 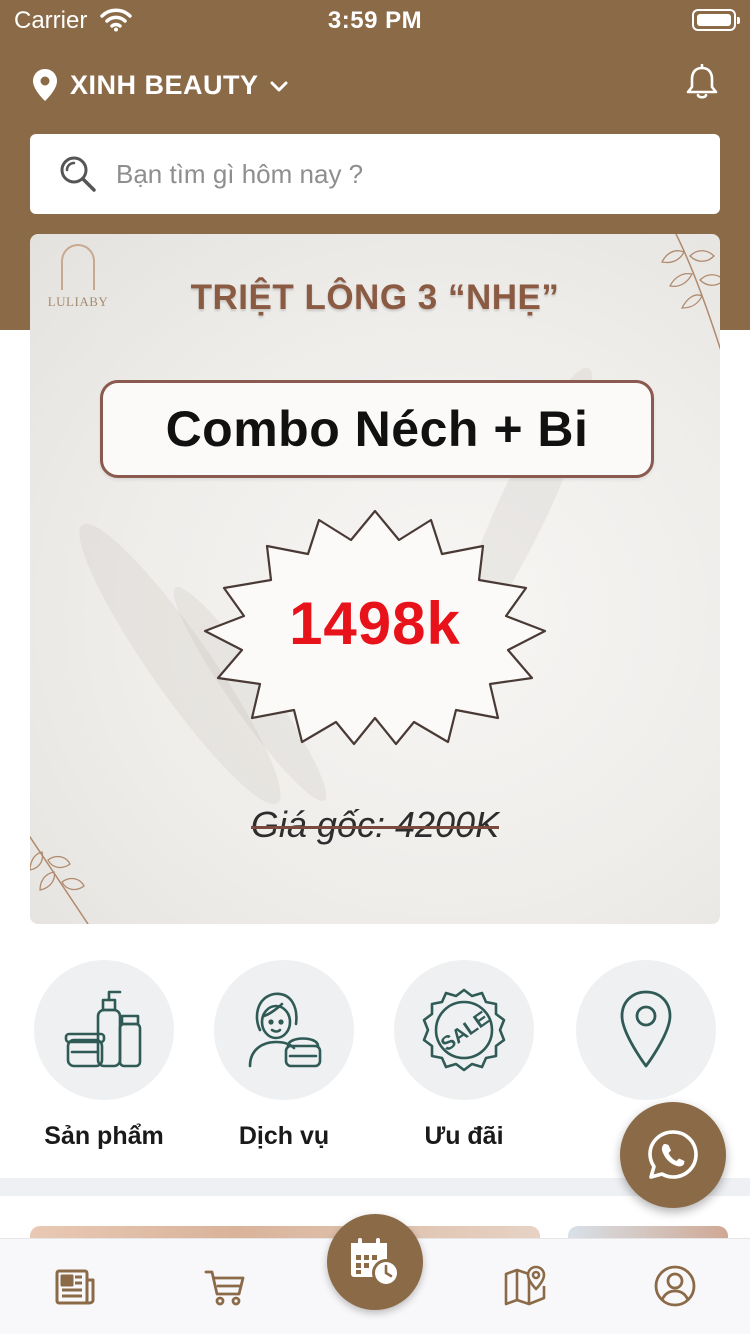 What do you see at coordinates (285, 1030) in the screenshot?
I see `services-icon` at bounding box center [285, 1030].